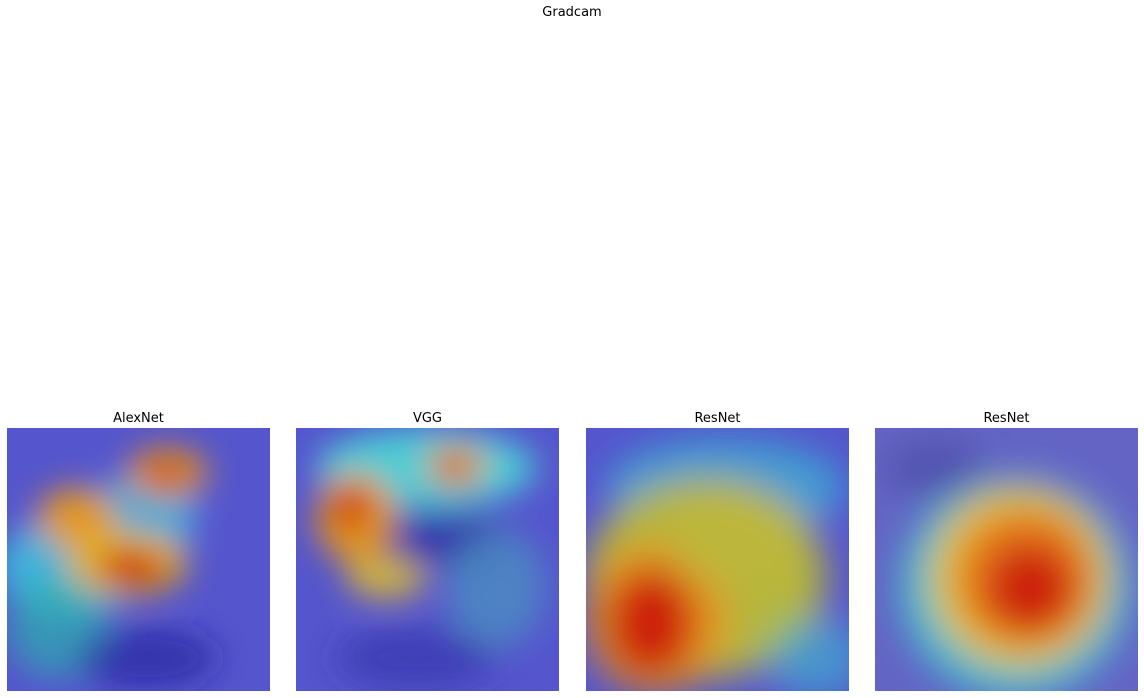 This screenshot has height=698, width=1144. I want to click on panel-alexnet: AlexNet, so click(138, 550).